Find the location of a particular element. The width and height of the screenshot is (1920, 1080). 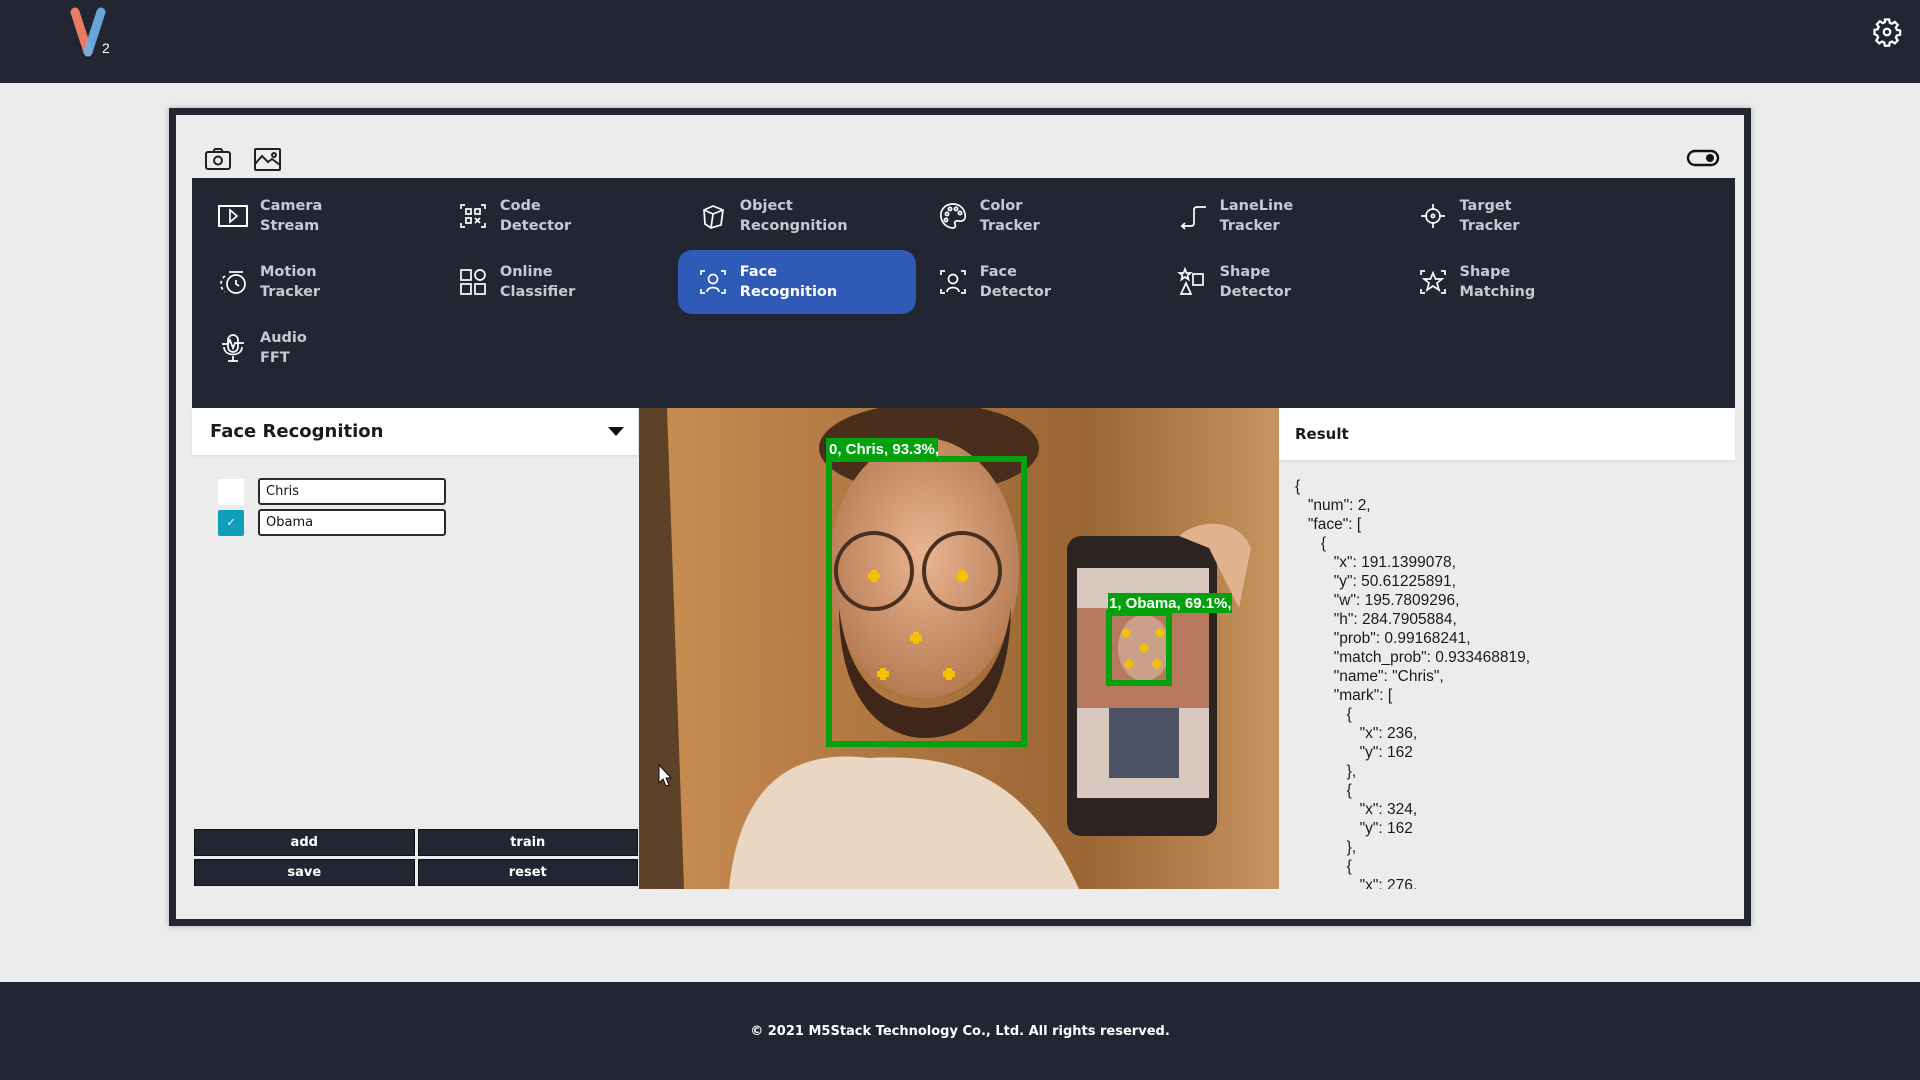

chevron-down-icon is located at coordinates (616, 431).